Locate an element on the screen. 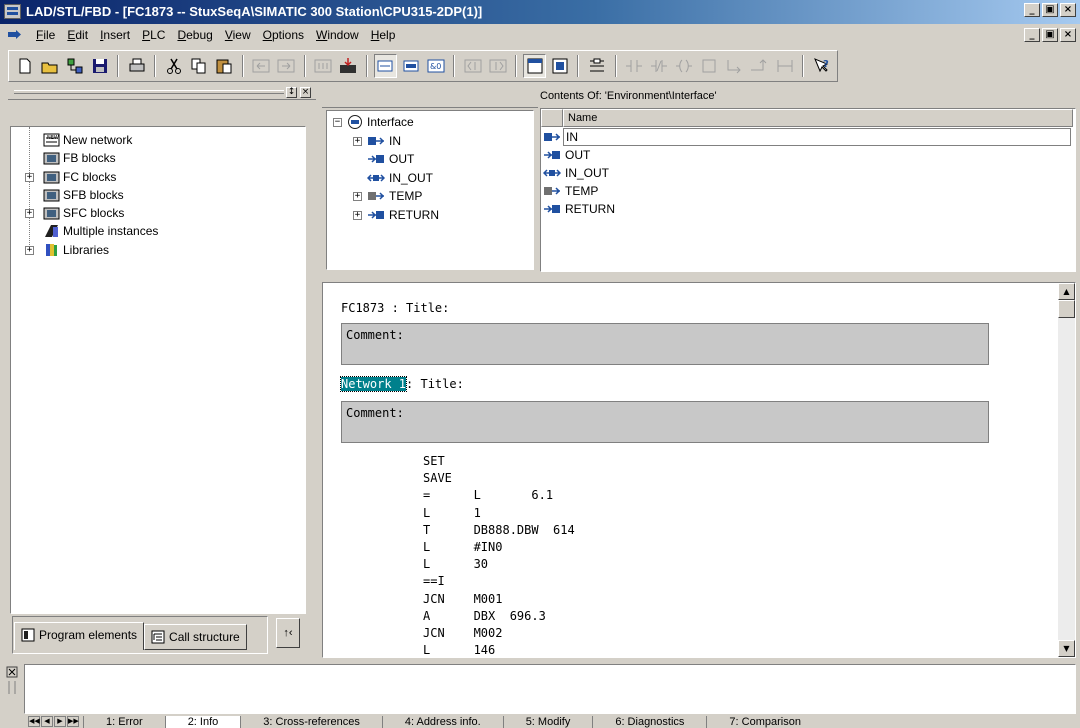 This screenshot has height=728, width=1080. contents-title: Contents Of: 'Environment\Interface' is located at coordinates (628, 96).